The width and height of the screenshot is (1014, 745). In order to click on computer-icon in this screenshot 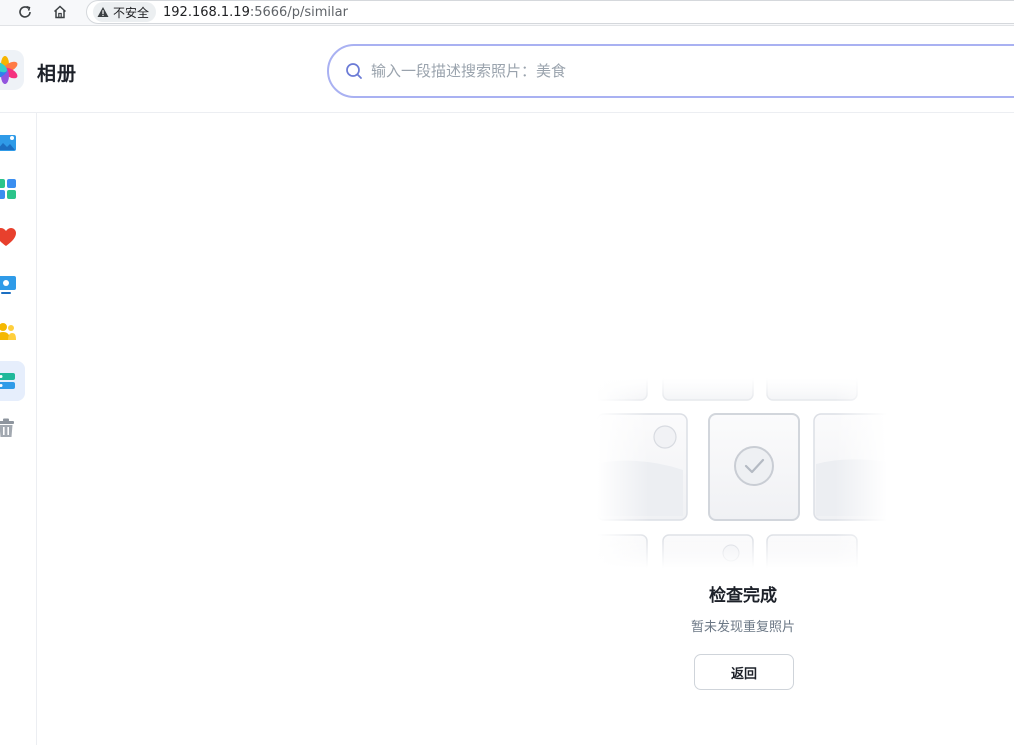, I will do `click(8, 285)`.